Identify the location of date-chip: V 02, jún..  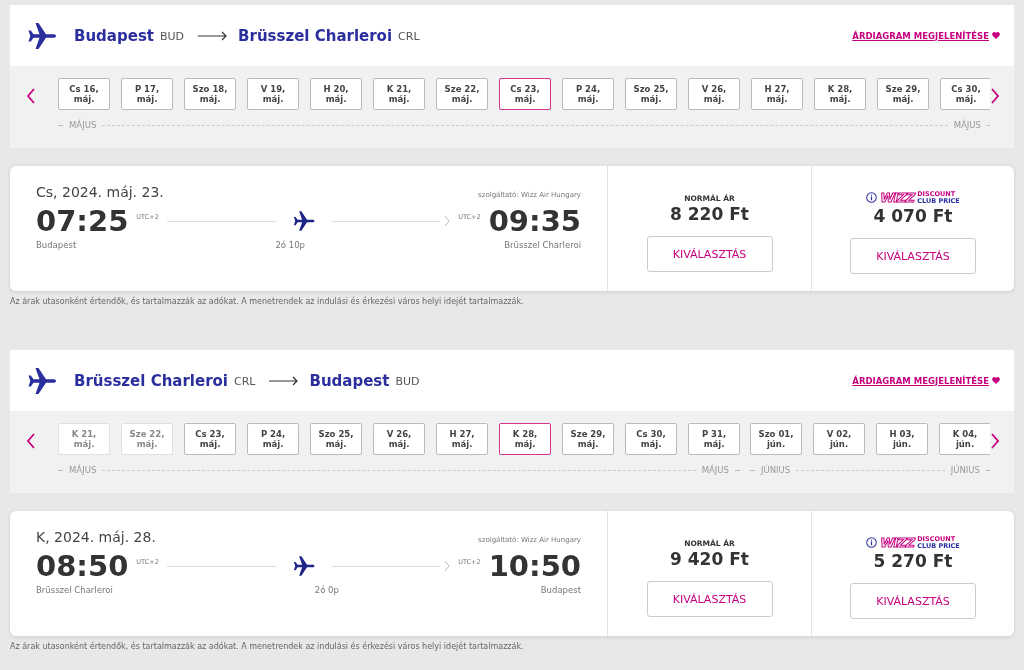
(839, 439).